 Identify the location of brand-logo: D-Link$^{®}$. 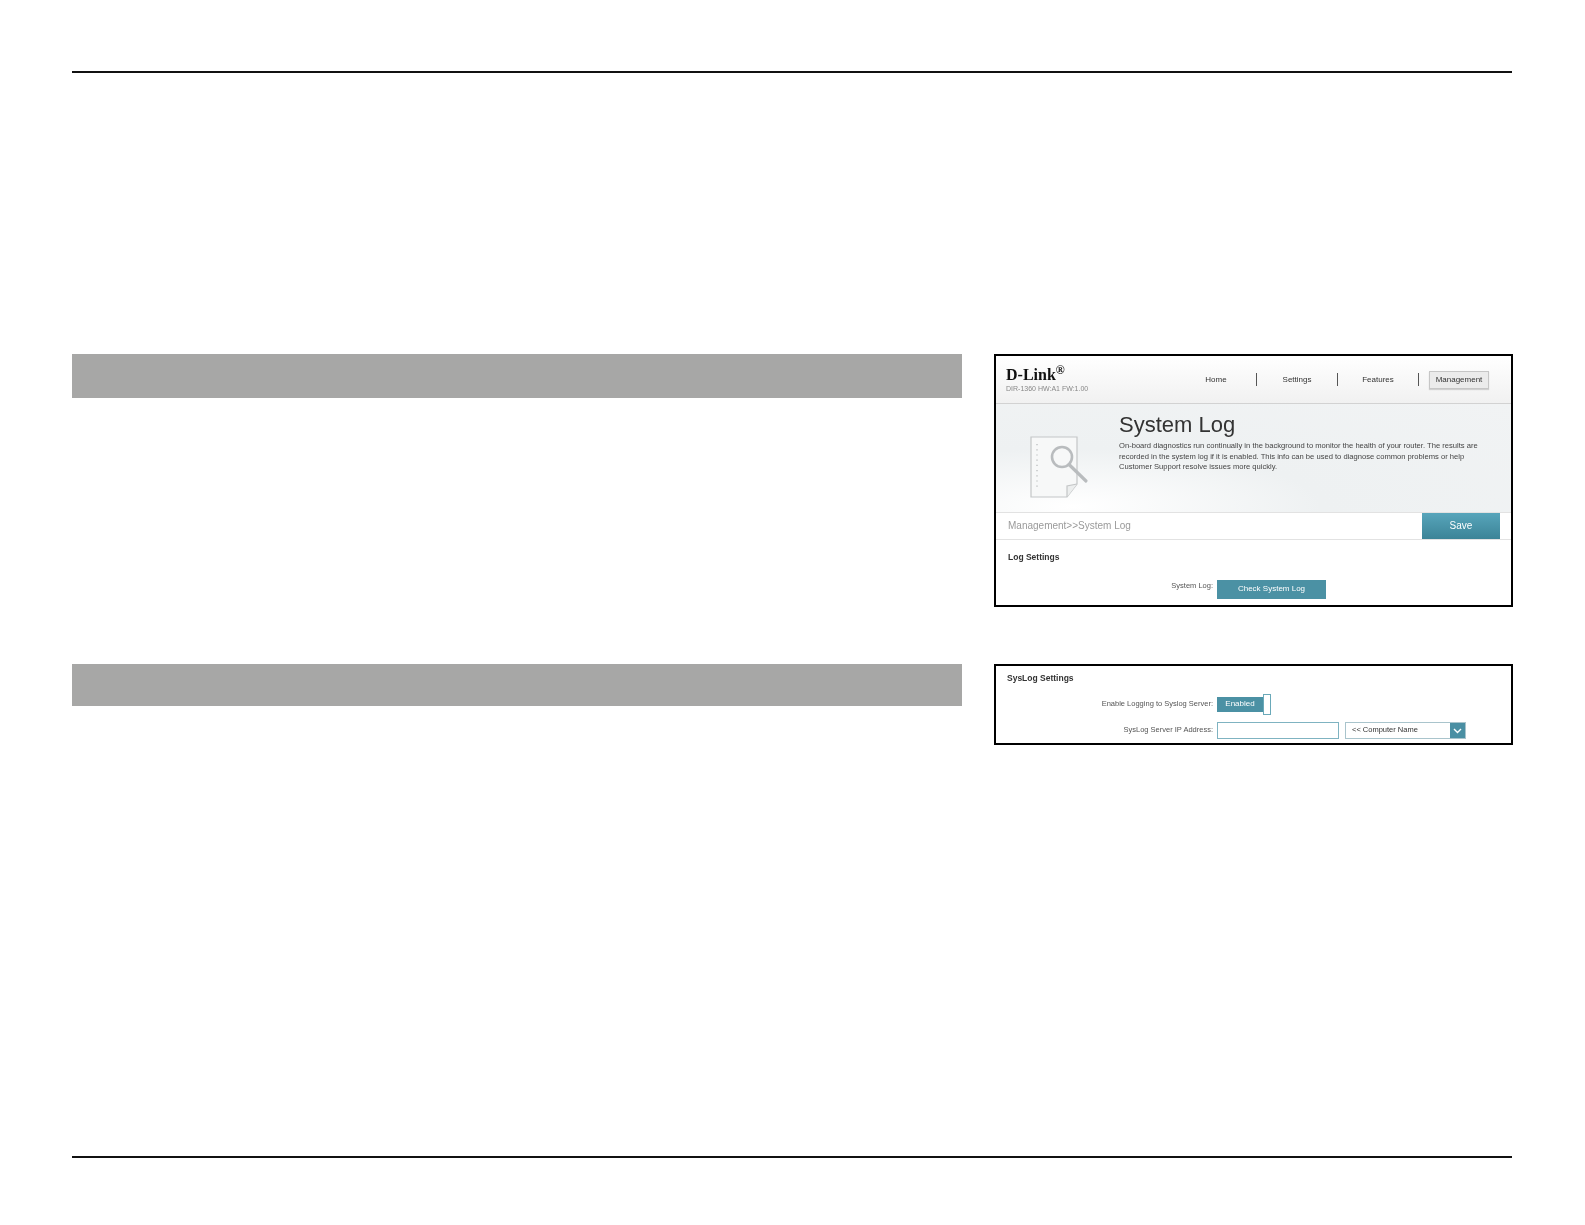
(1036, 374).